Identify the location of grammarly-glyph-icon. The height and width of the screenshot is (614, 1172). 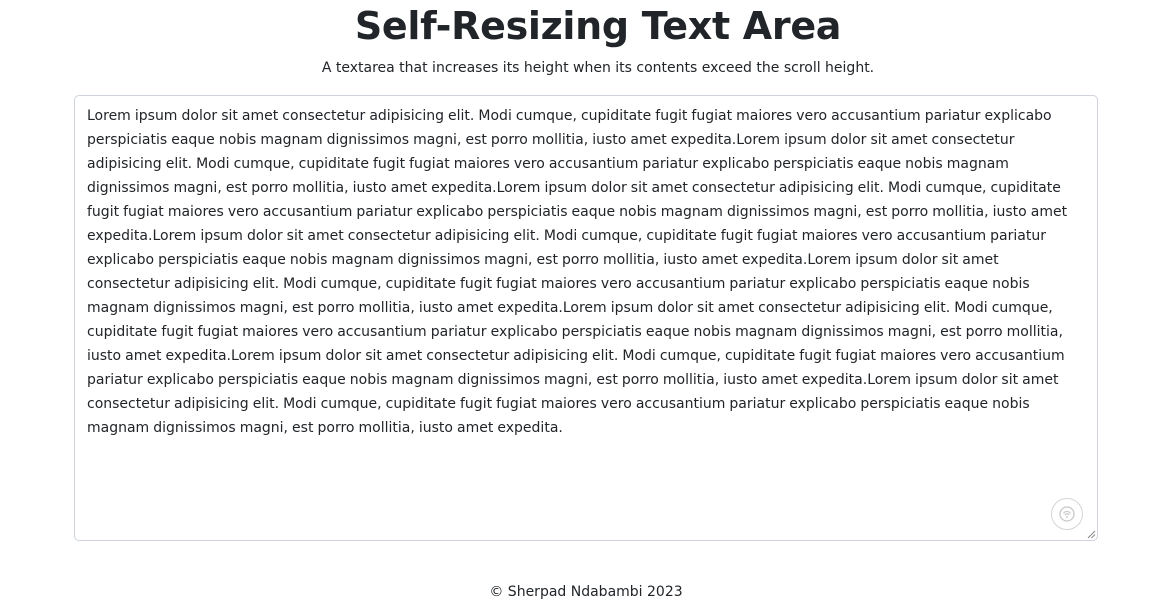
(1067, 514).